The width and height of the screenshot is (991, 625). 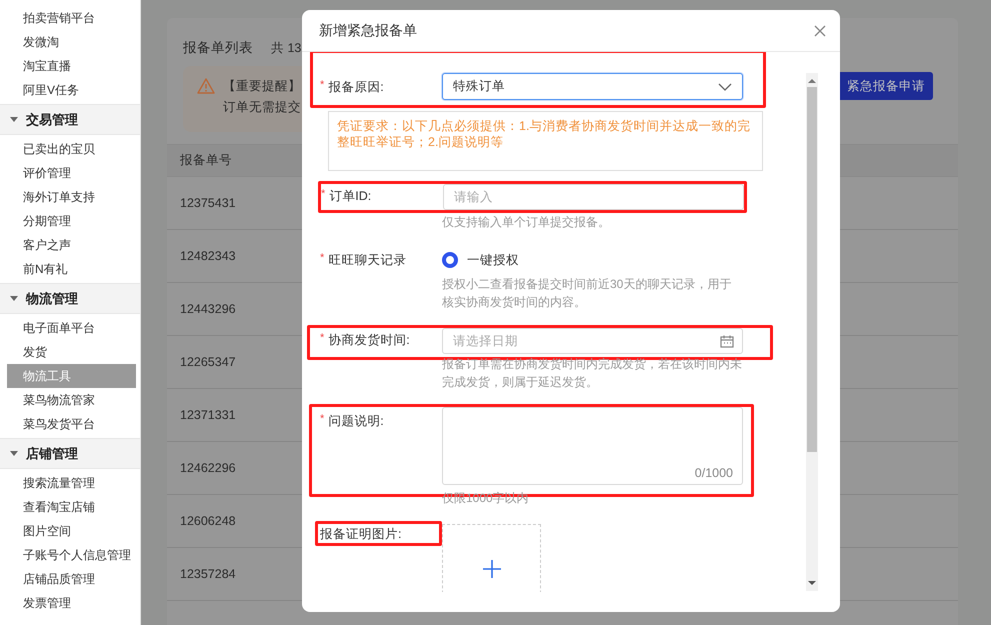 What do you see at coordinates (71, 90) in the screenshot?
I see `sidebar-item: 阿里V任务` at bounding box center [71, 90].